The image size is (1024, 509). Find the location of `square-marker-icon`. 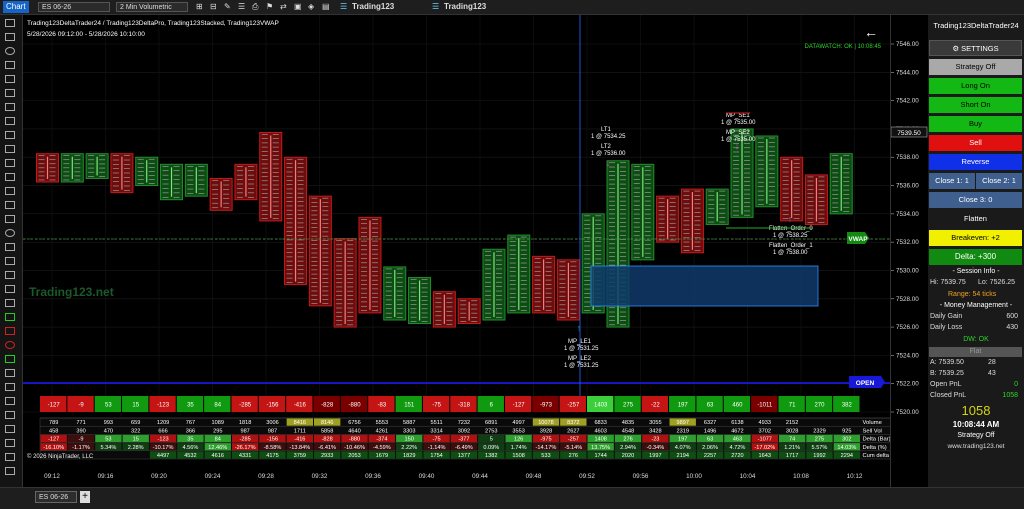

square-marker-icon is located at coordinates (10, 373).